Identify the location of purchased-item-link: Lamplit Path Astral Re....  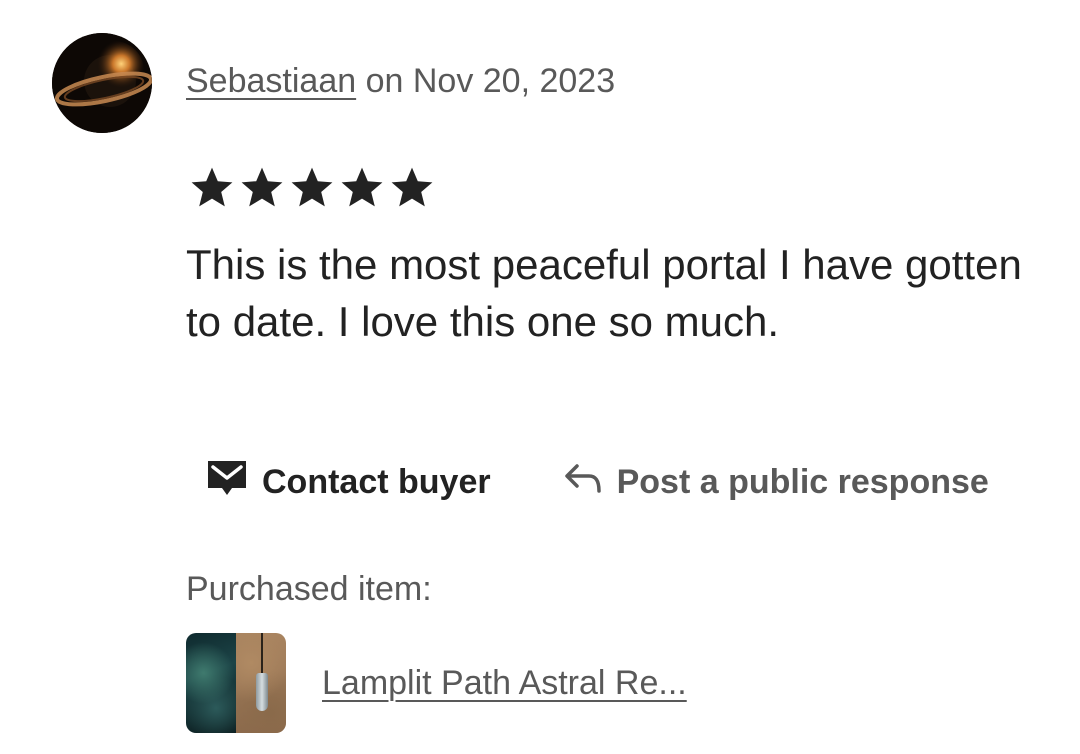
(504, 683).